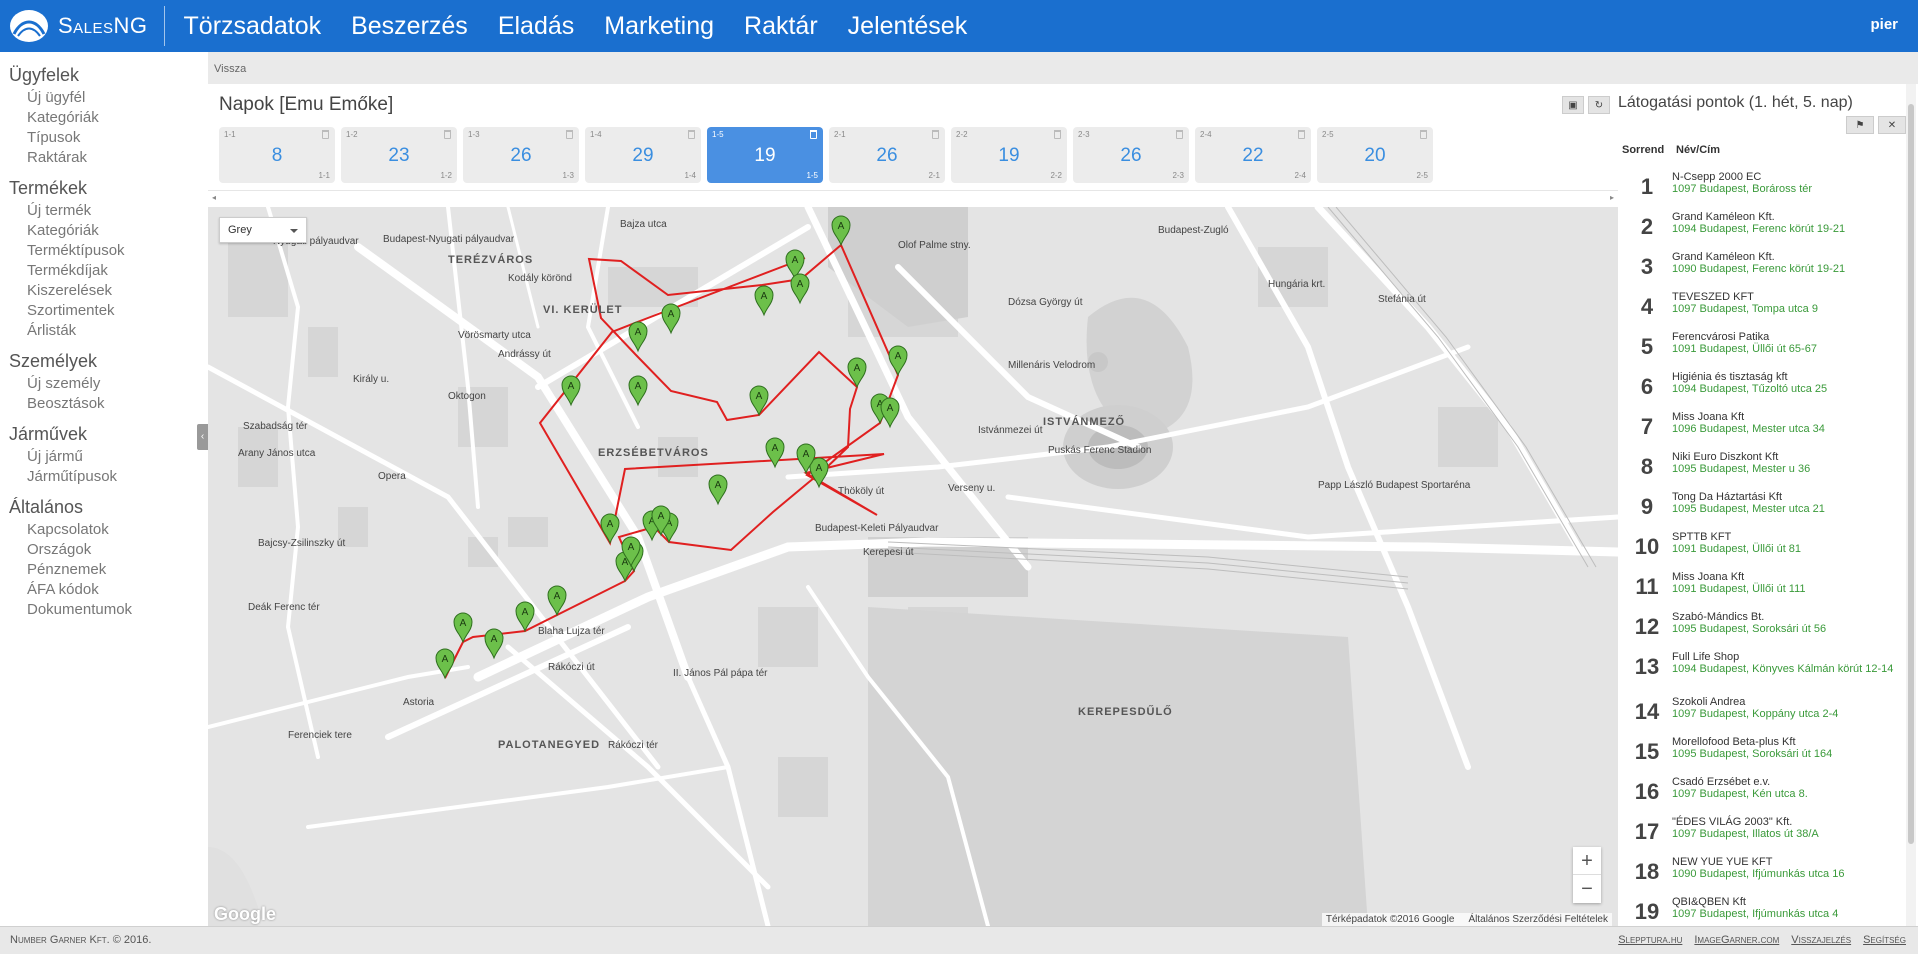 This screenshot has height=954, width=1918. Describe the element at coordinates (1860, 125) in the screenshot. I see `flag-icon: ⚑` at that location.